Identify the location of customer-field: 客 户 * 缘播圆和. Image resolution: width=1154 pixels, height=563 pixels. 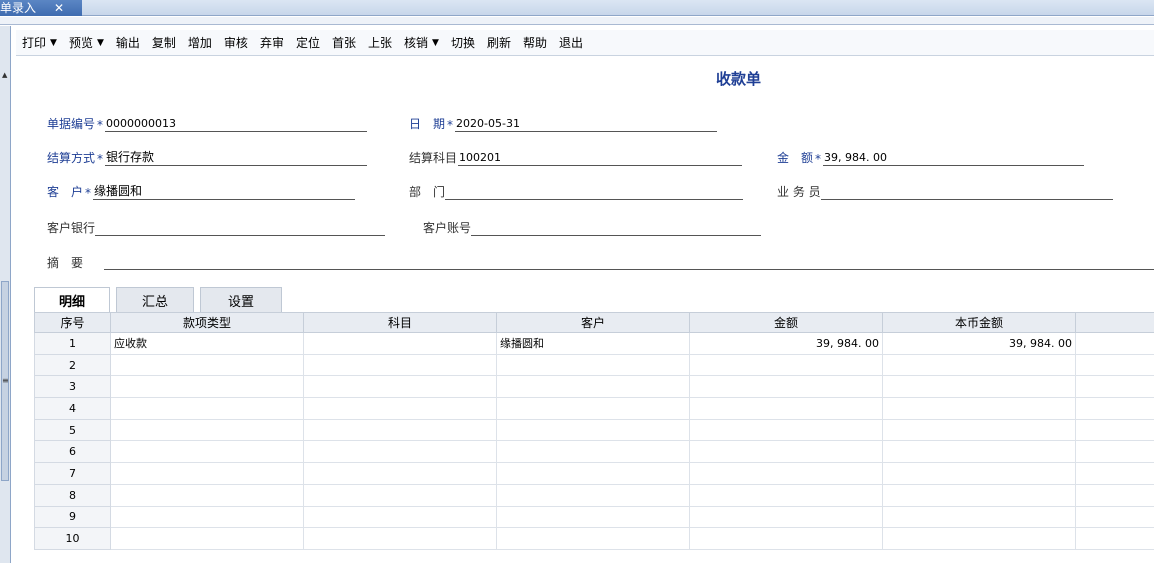
(201, 191).